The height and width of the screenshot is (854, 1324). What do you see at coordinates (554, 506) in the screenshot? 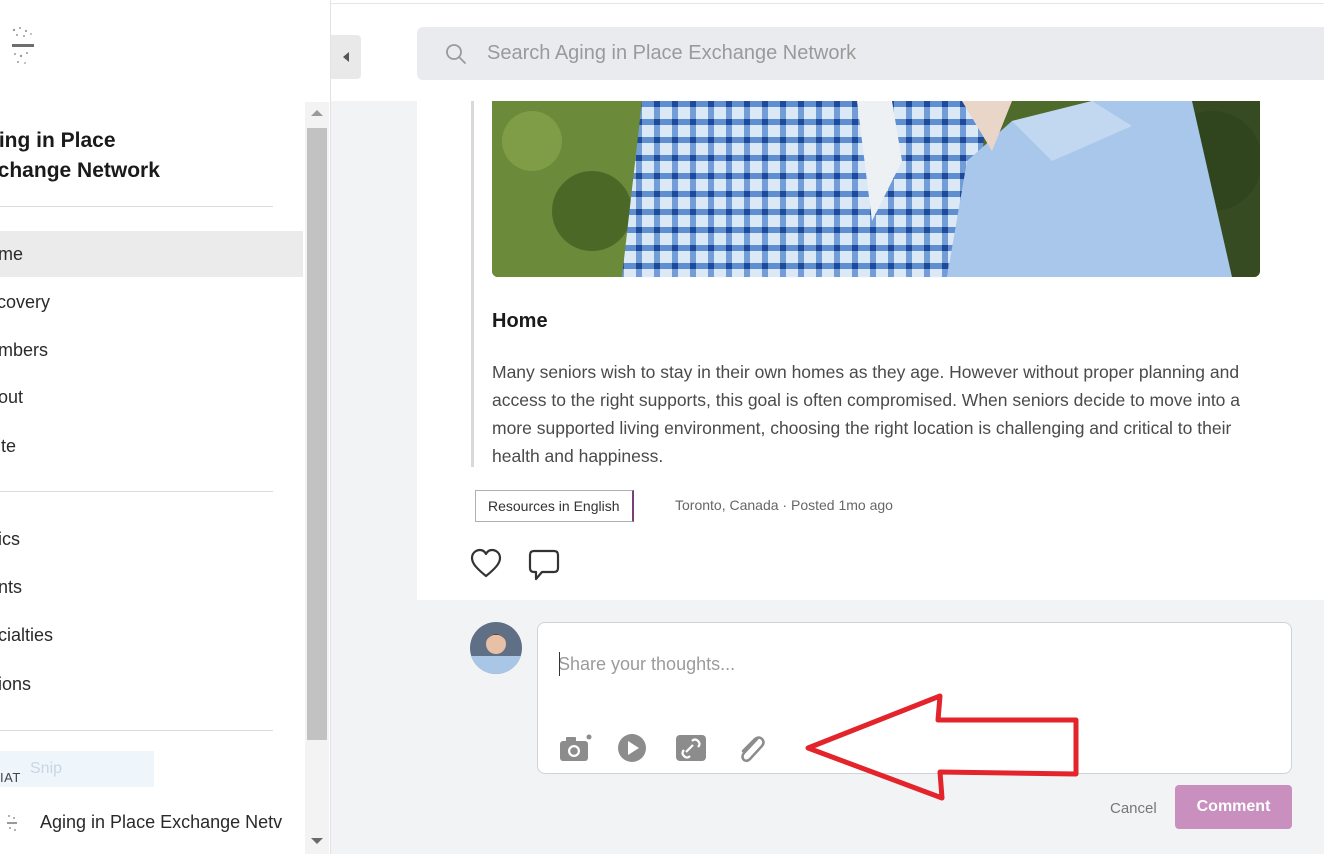
I see `topic-tag: Resources in English` at bounding box center [554, 506].